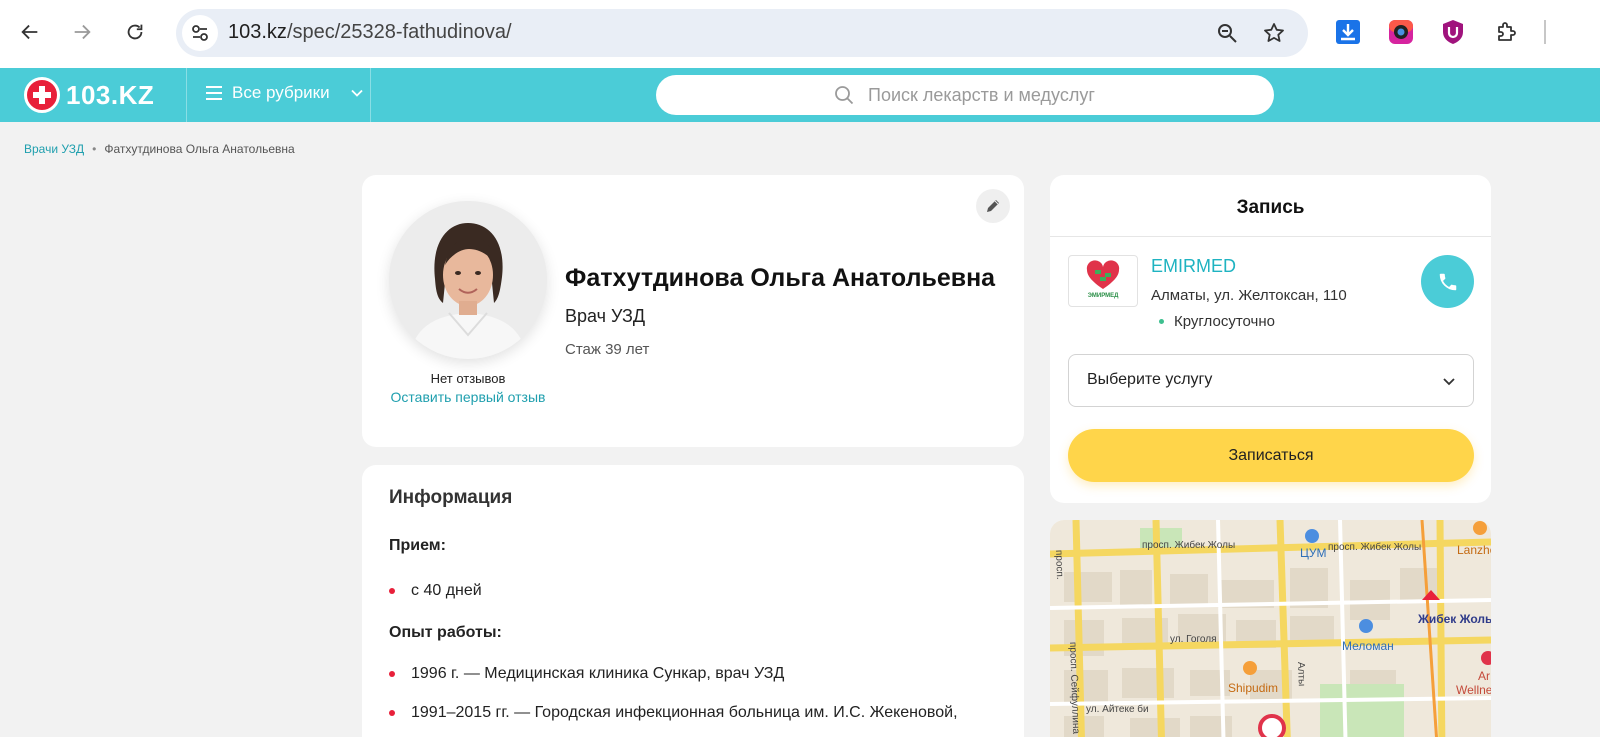 The height and width of the screenshot is (737, 1600). Describe the element at coordinates (199, 149) in the screenshot. I see `breadcrumb-current: Фатхутдинова Ольга Анатольевна` at that location.